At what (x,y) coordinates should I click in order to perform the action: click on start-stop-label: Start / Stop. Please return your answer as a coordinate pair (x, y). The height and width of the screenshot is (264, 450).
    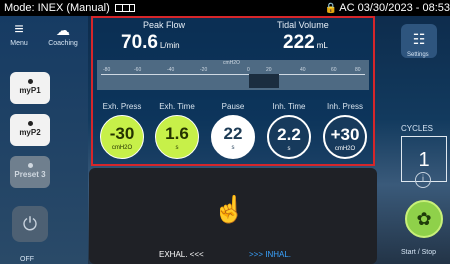
    Looking at the image, I should click on (419, 252).